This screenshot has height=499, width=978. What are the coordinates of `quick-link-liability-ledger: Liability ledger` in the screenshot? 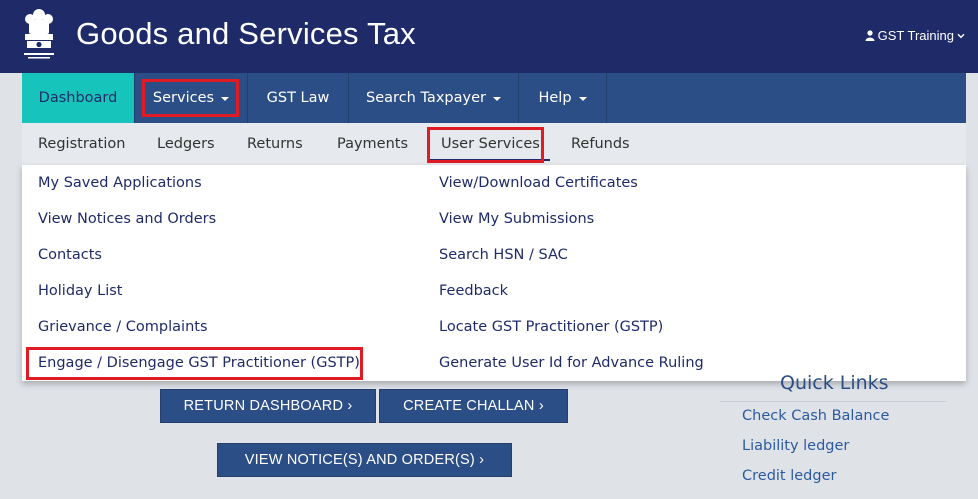 It's located at (795, 446).